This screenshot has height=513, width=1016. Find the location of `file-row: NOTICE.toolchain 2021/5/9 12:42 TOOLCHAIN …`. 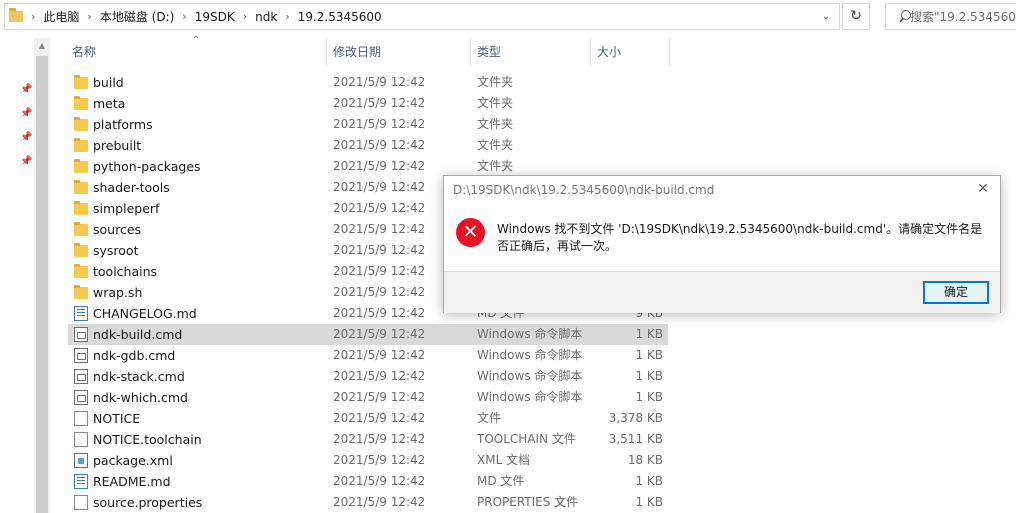

file-row: NOTICE.toolchain 2021/5/9 12:42 TOOLCHAIN … is located at coordinates (368, 439).